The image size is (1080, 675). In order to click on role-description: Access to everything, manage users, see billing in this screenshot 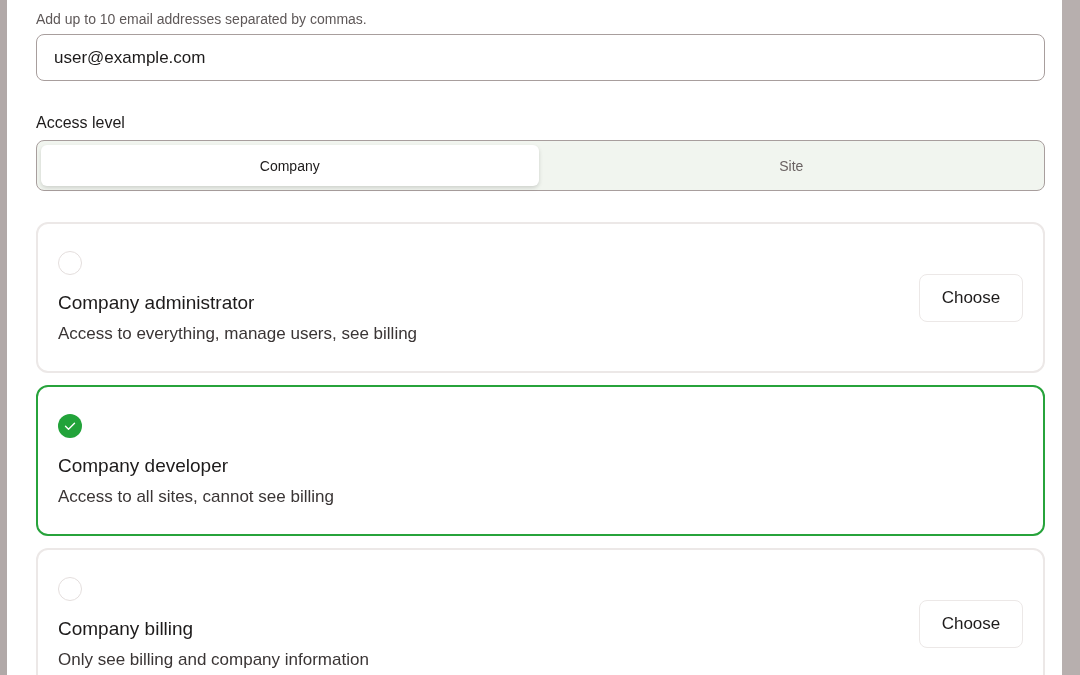, I will do `click(238, 334)`.